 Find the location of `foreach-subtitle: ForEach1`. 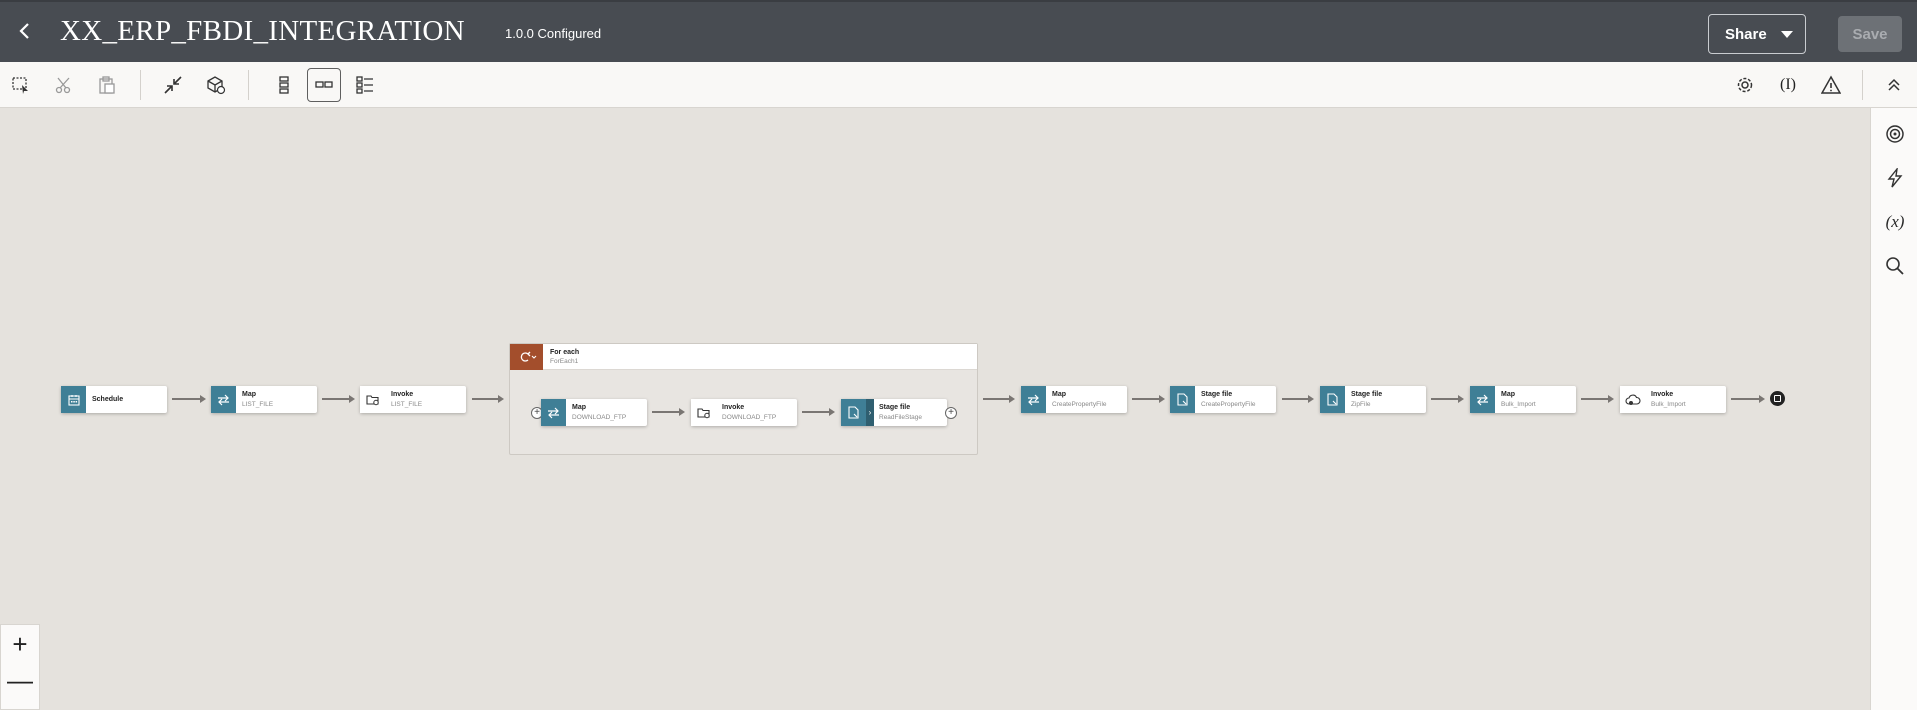

foreach-subtitle: ForEach1 is located at coordinates (564, 361).